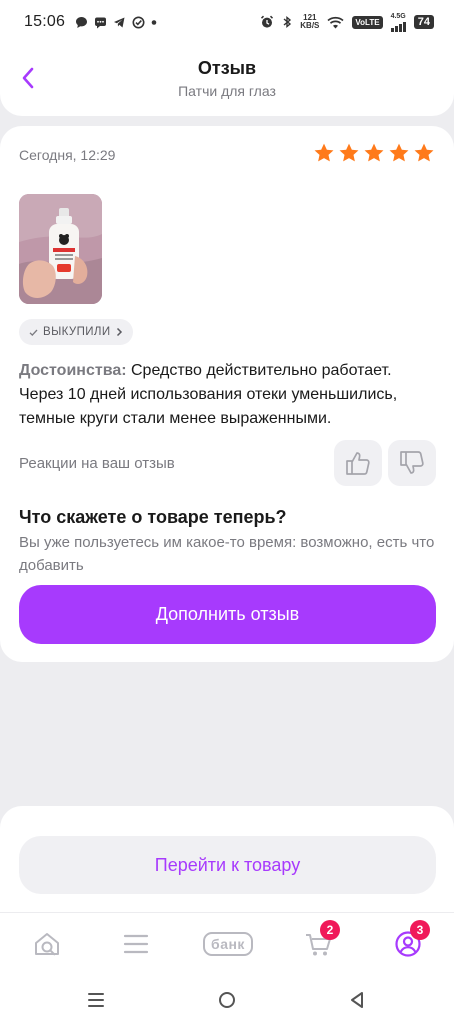  I want to click on nav-profile: 3, so click(409, 942).